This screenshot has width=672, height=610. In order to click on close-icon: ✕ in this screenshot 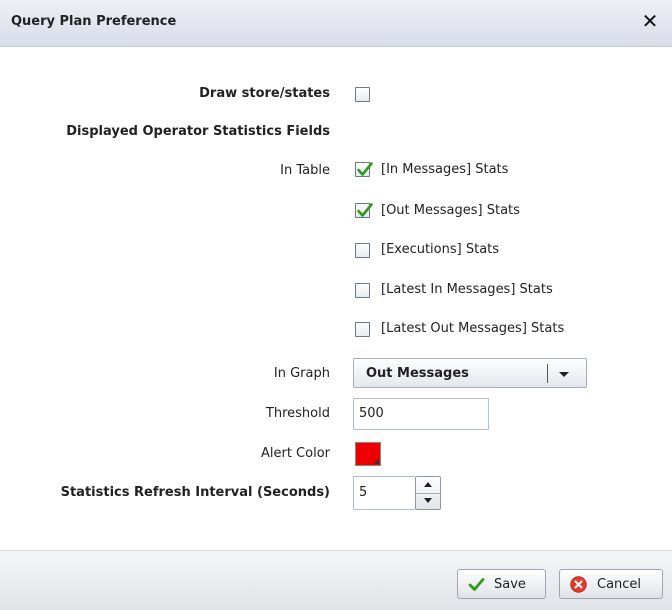, I will do `click(650, 21)`.